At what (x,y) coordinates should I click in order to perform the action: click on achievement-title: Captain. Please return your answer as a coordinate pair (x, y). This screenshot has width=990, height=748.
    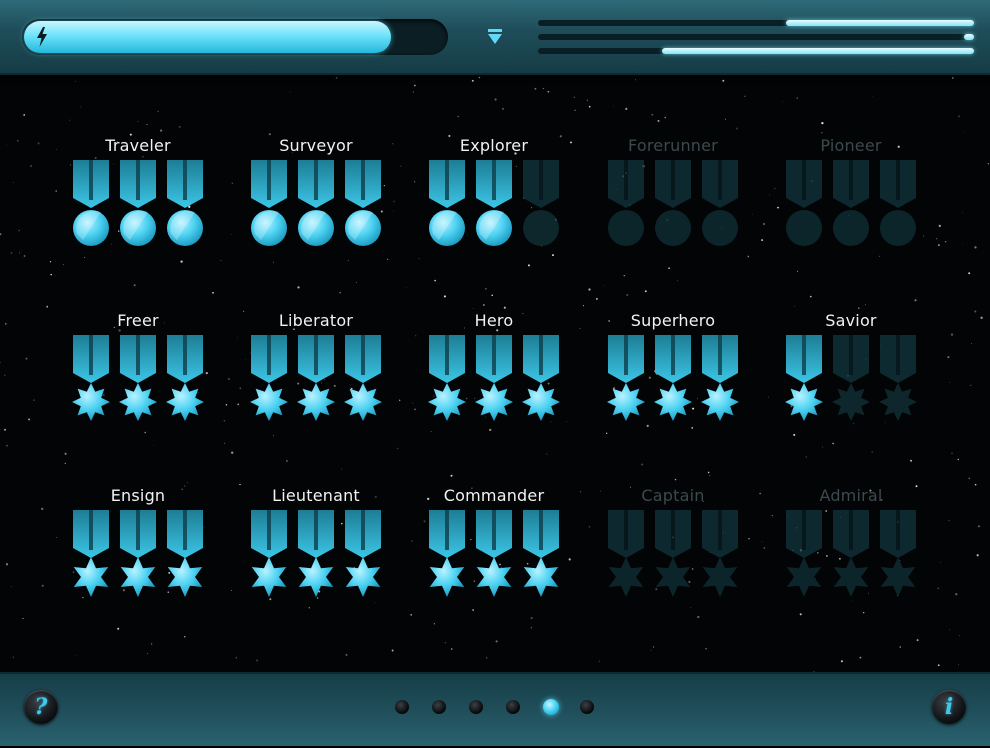
    Looking at the image, I should click on (673, 495).